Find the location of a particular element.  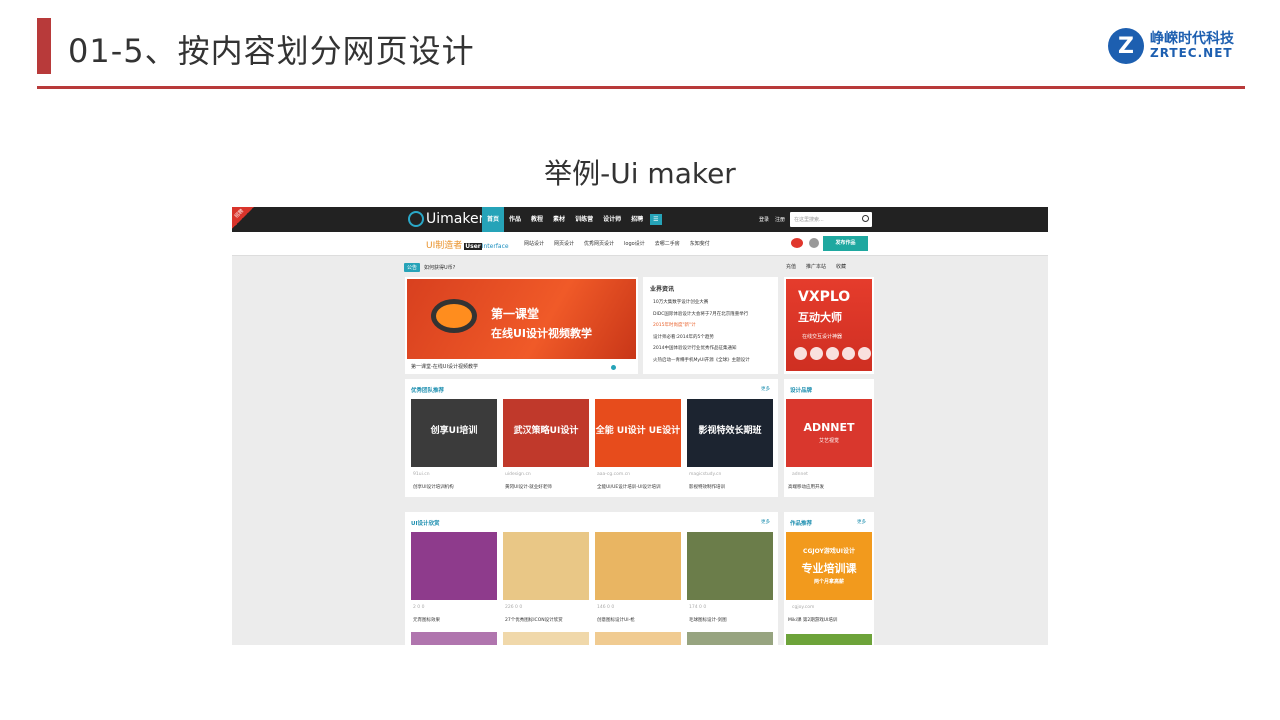

item-meta: 2 0 0 is located at coordinates (419, 607).